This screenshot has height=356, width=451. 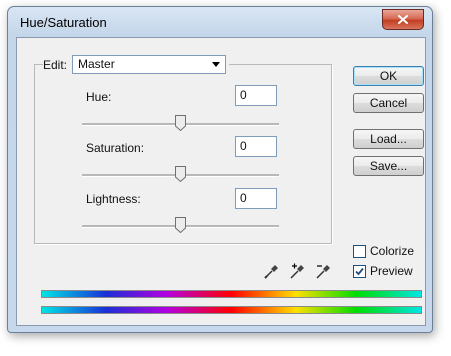 What do you see at coordinates (96, 64) in the screenshot?
I see `edit-channel-value: Master` at bounding box center [96, 64].